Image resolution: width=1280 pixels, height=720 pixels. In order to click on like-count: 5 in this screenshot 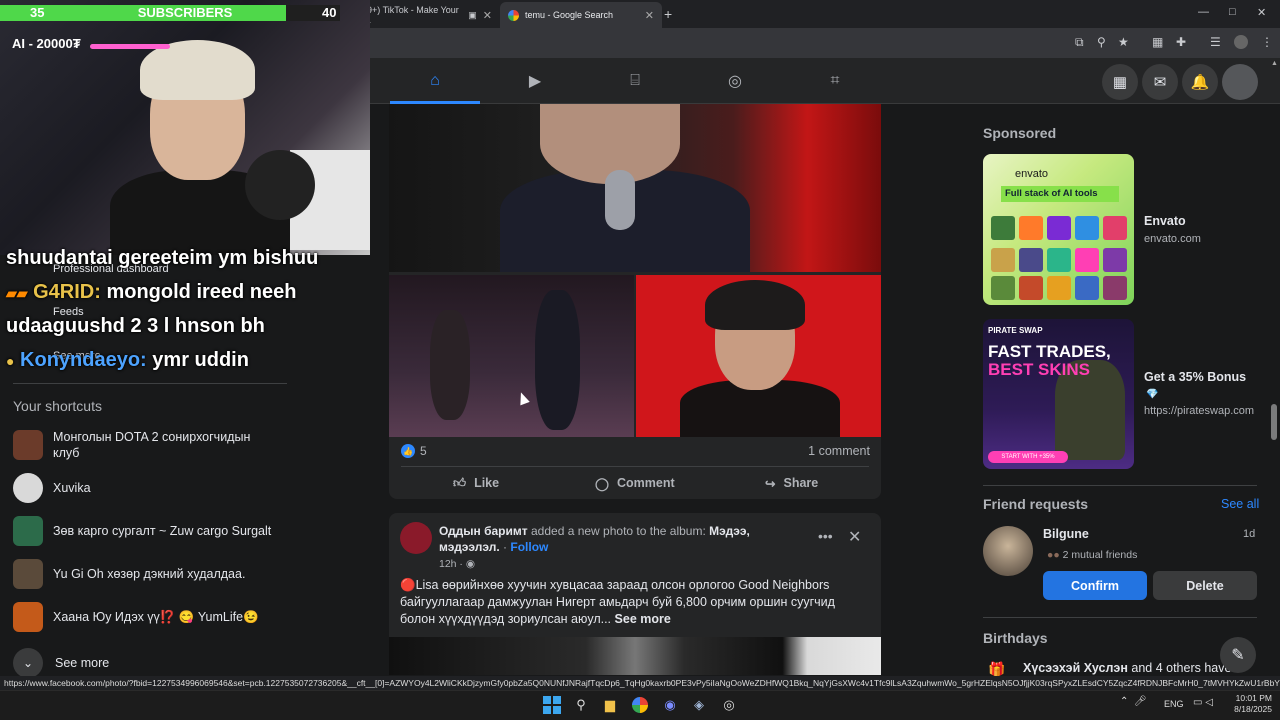, I will do `click(423, 451)`.